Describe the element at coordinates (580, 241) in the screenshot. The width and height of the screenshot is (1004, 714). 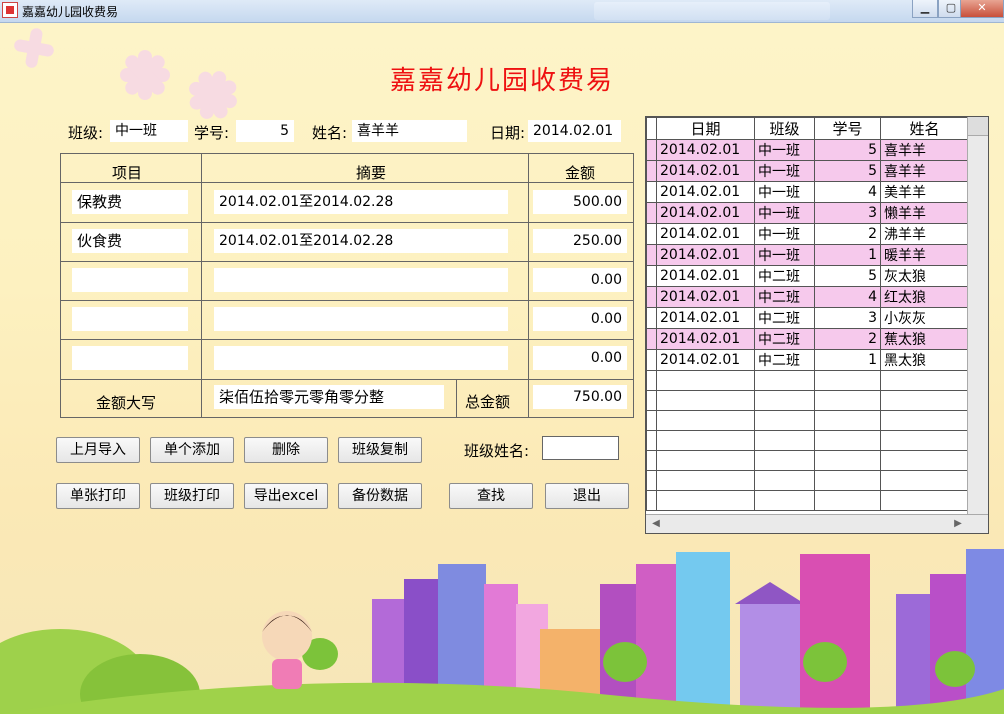
I see `fee-amount-input: 250.00` at that location.